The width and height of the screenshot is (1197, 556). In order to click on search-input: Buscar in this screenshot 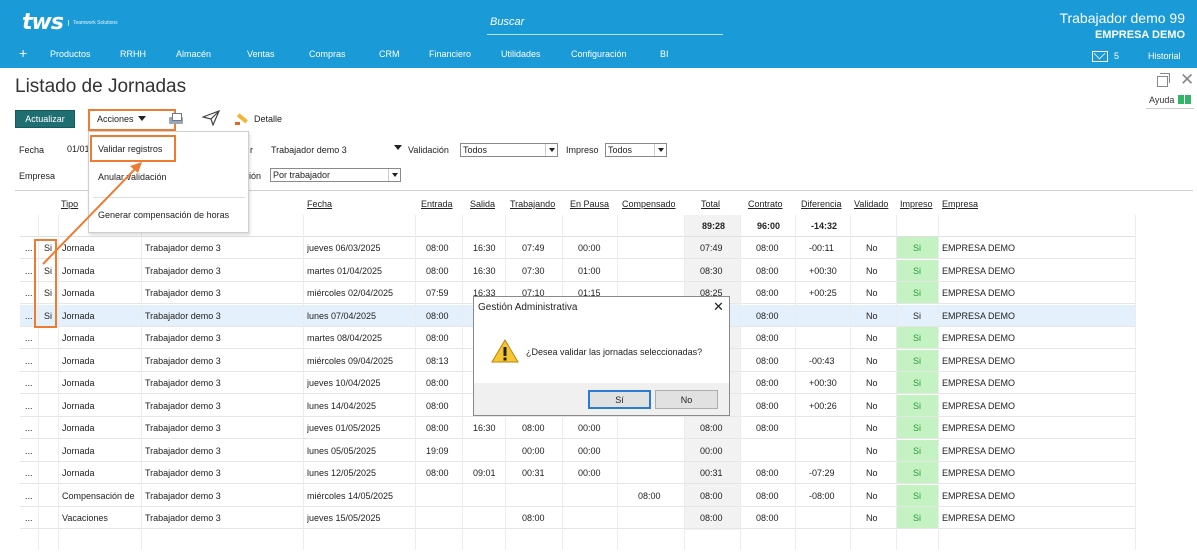, I will do `click(507, 22)`.